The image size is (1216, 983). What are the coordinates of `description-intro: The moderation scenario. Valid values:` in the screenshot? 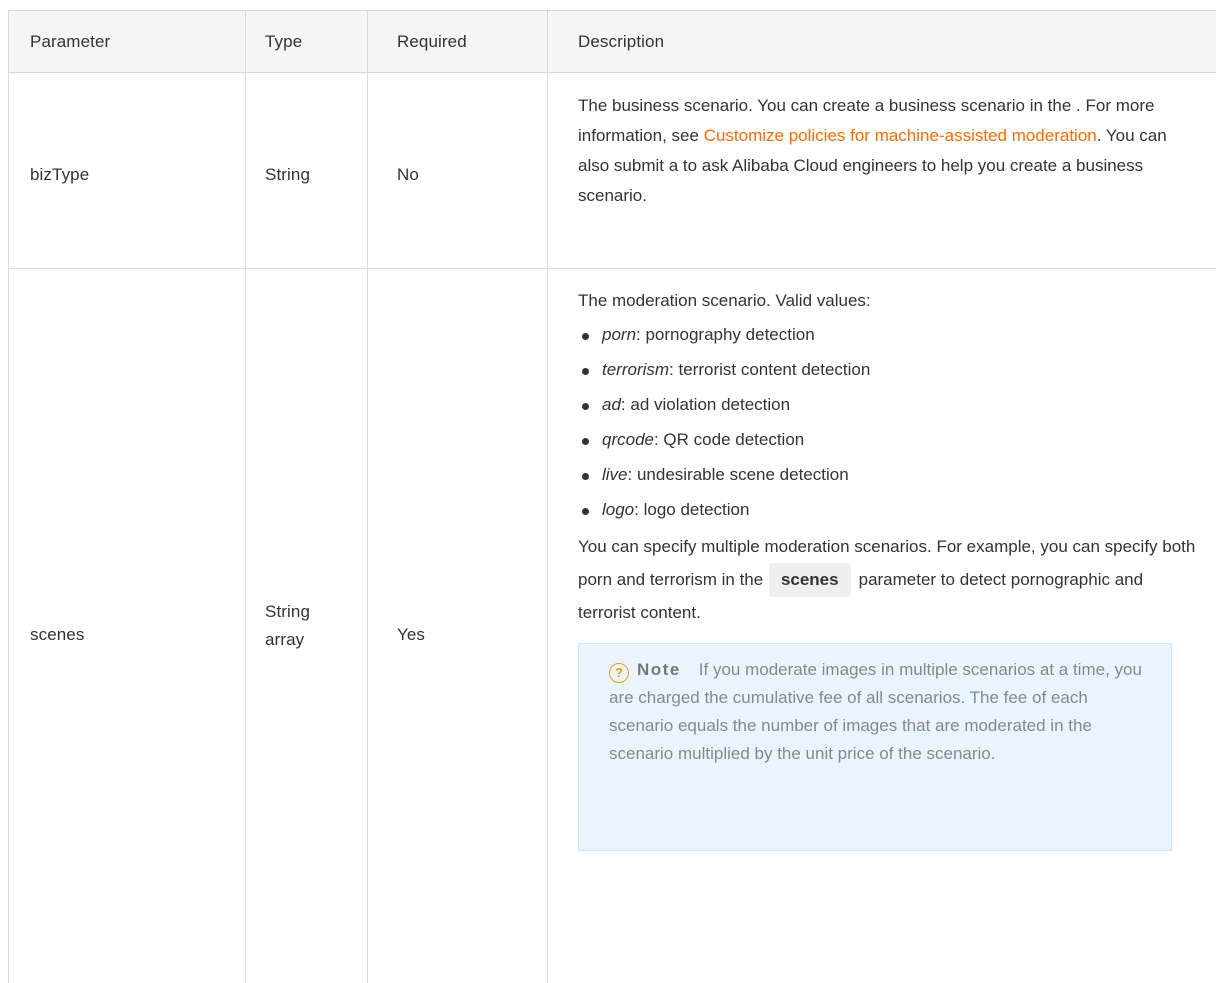 It's located at (724, 300).